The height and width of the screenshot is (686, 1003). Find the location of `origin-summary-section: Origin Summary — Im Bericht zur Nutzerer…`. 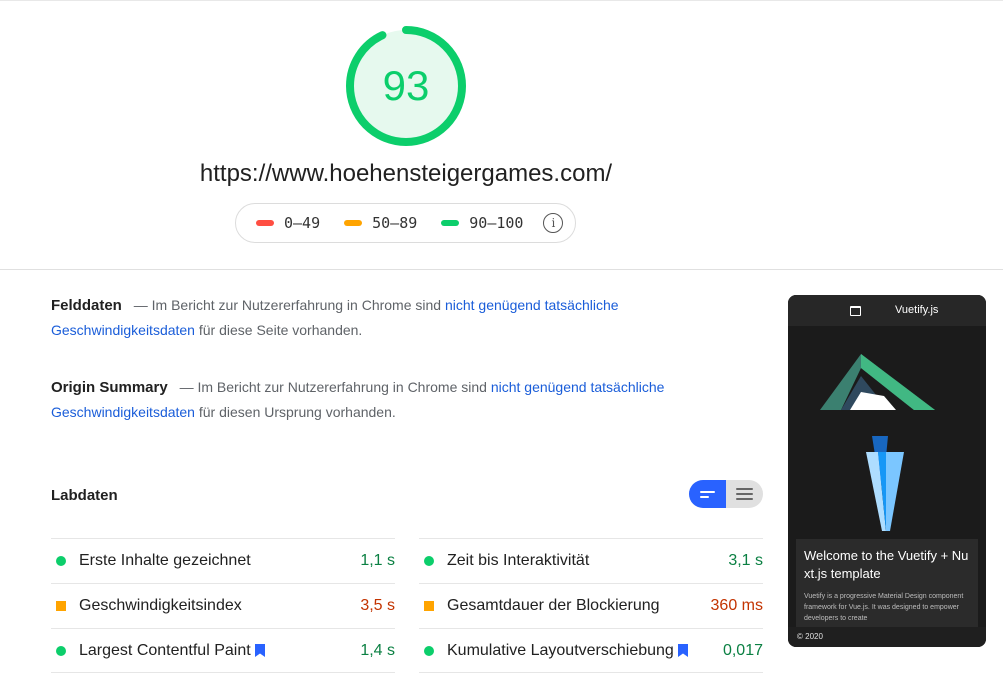

origin-summary-section: Origin Summary — Im Bericht zur Nutzerer… is located at coordinates (371, 400).